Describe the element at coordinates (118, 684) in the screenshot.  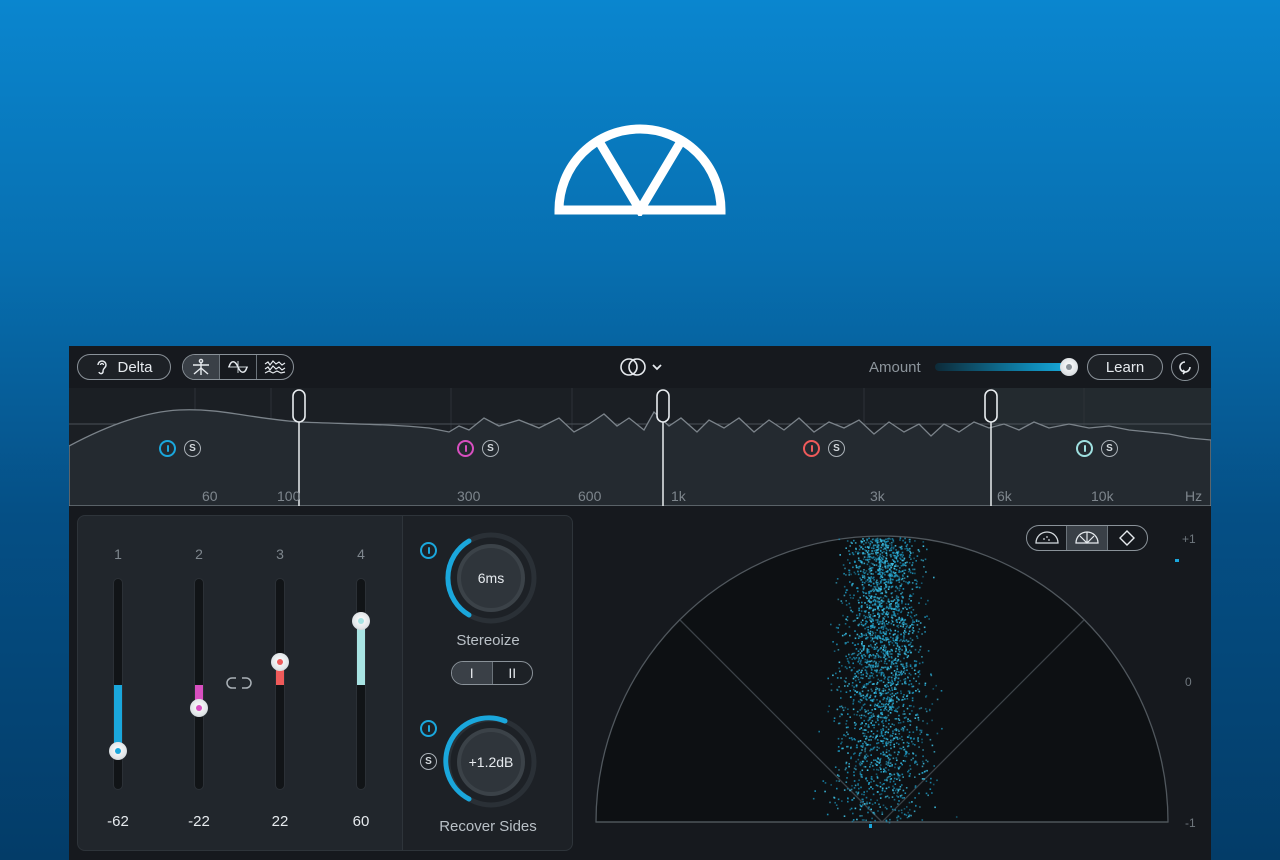
I see `band-1-width-slider` at that location.